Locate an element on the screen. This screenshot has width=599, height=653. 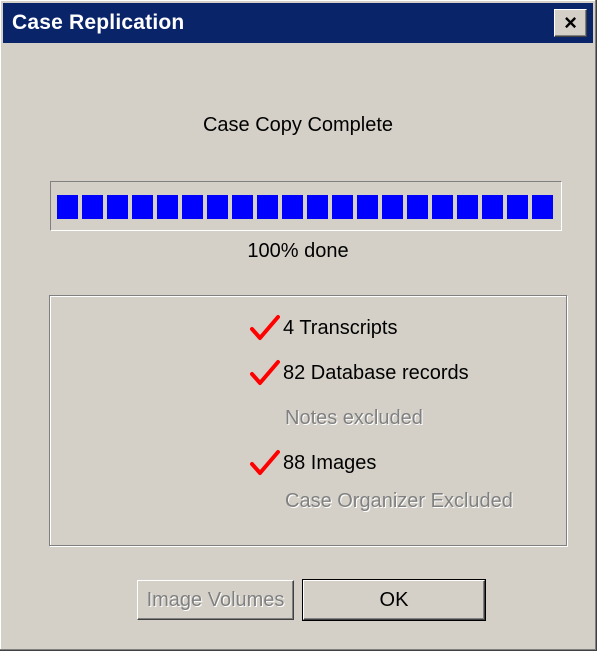
window-title: Case Replication is located at coordinates (98, 22).